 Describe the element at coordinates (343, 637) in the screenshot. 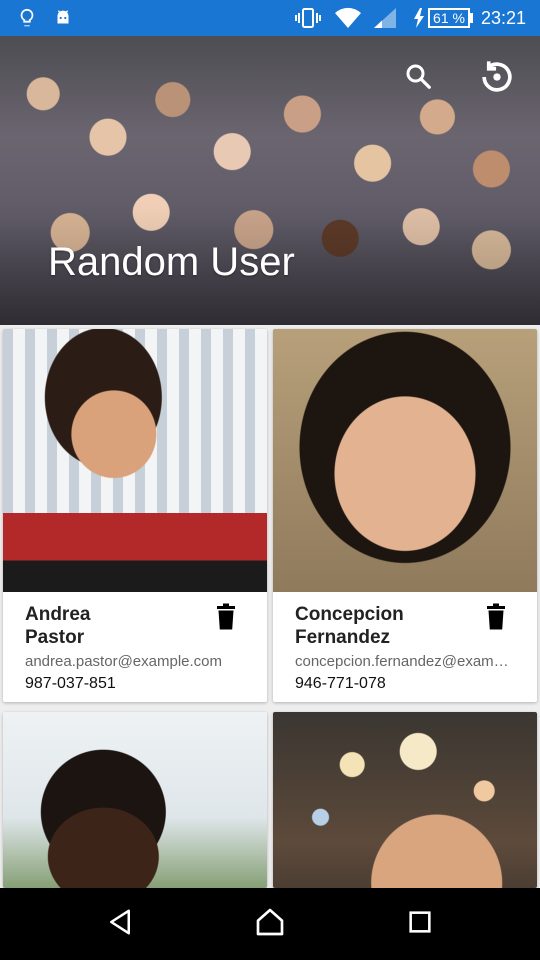

I see `last-name: Fernandez` at that location.